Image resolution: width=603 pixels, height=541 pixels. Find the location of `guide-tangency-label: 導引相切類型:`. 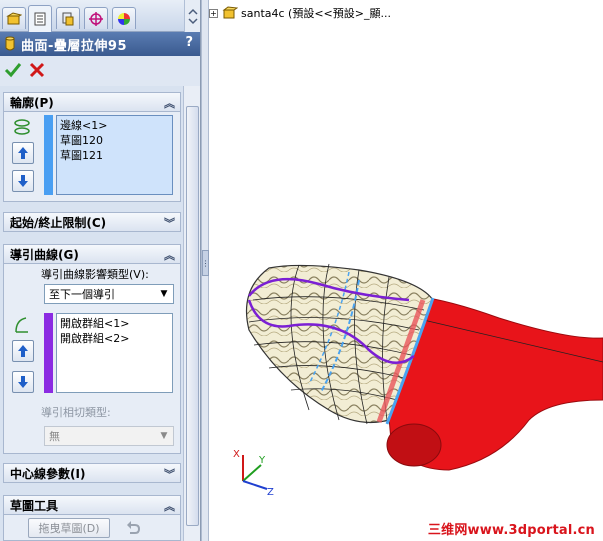

guide-tangency-label: 導引相切類型: is located at coordinates (76, 412).